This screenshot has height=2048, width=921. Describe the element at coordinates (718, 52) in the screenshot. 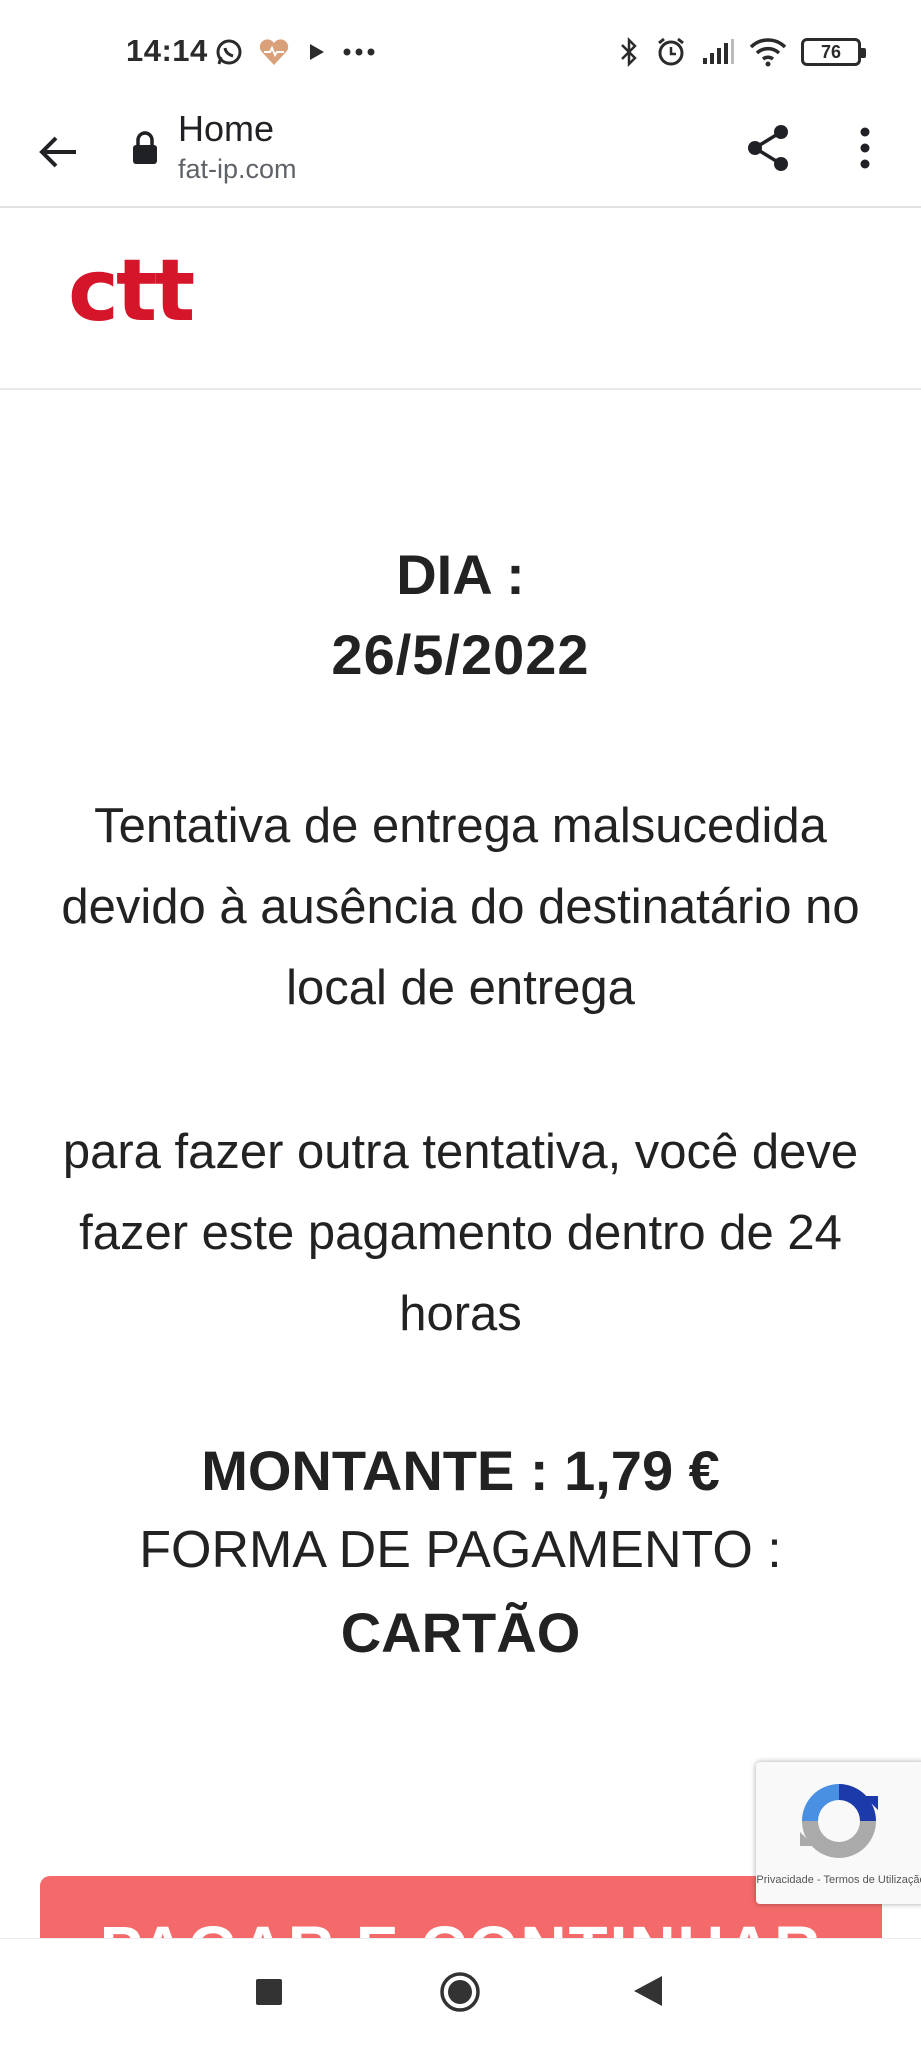

I see `signal-icon` at that location.